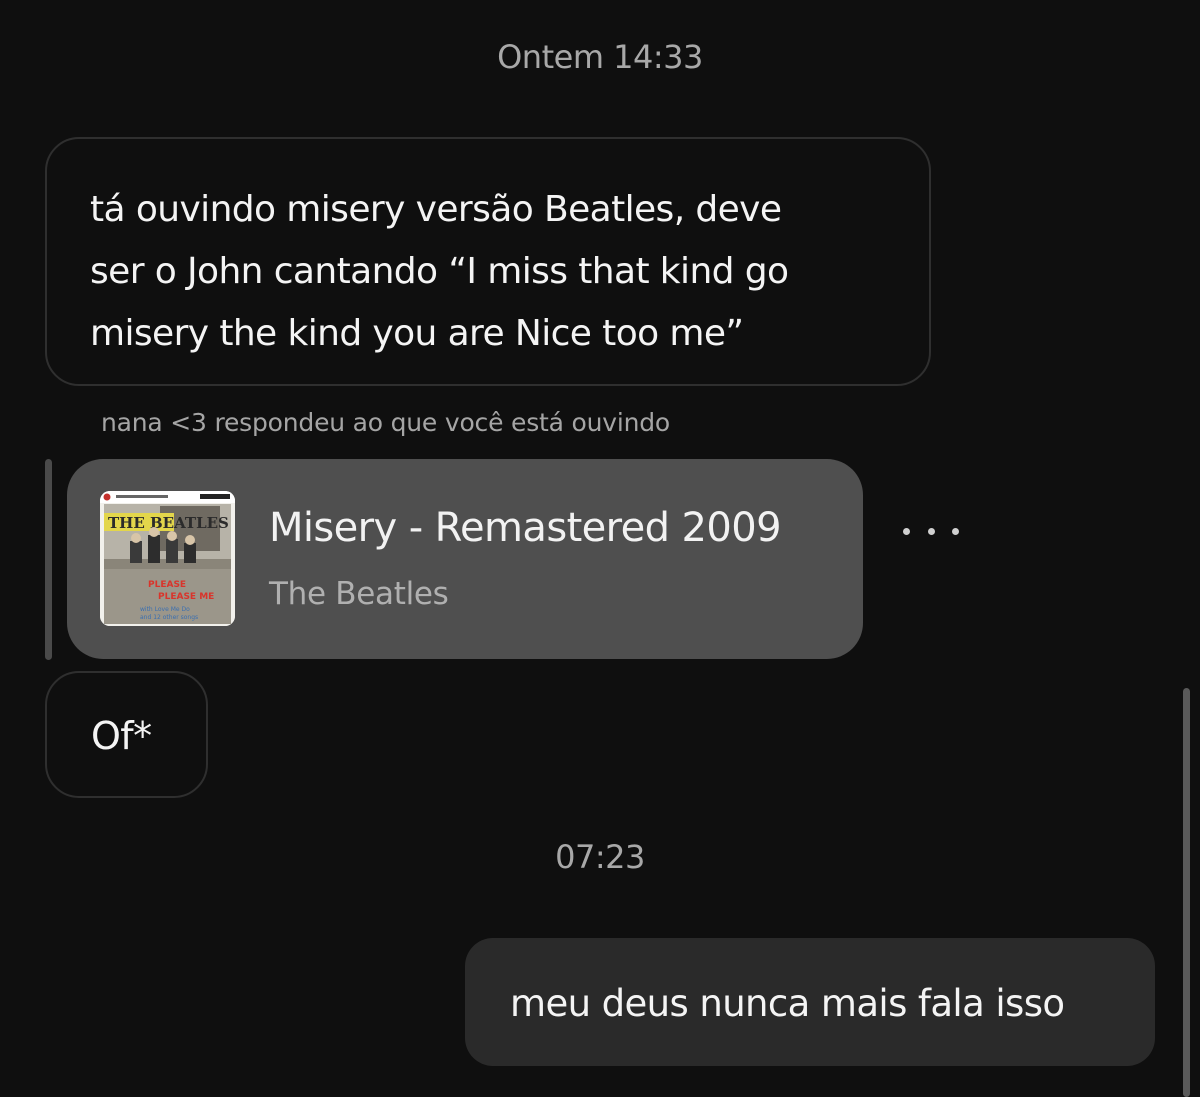 This screenshot has width=1200, height=1097. What do you see at coordinates (810, 1002) in the screenshot?
I see `outgoing-message-bubble: meu deus nunca mais fala isso` at bounding box center [810, 1002].